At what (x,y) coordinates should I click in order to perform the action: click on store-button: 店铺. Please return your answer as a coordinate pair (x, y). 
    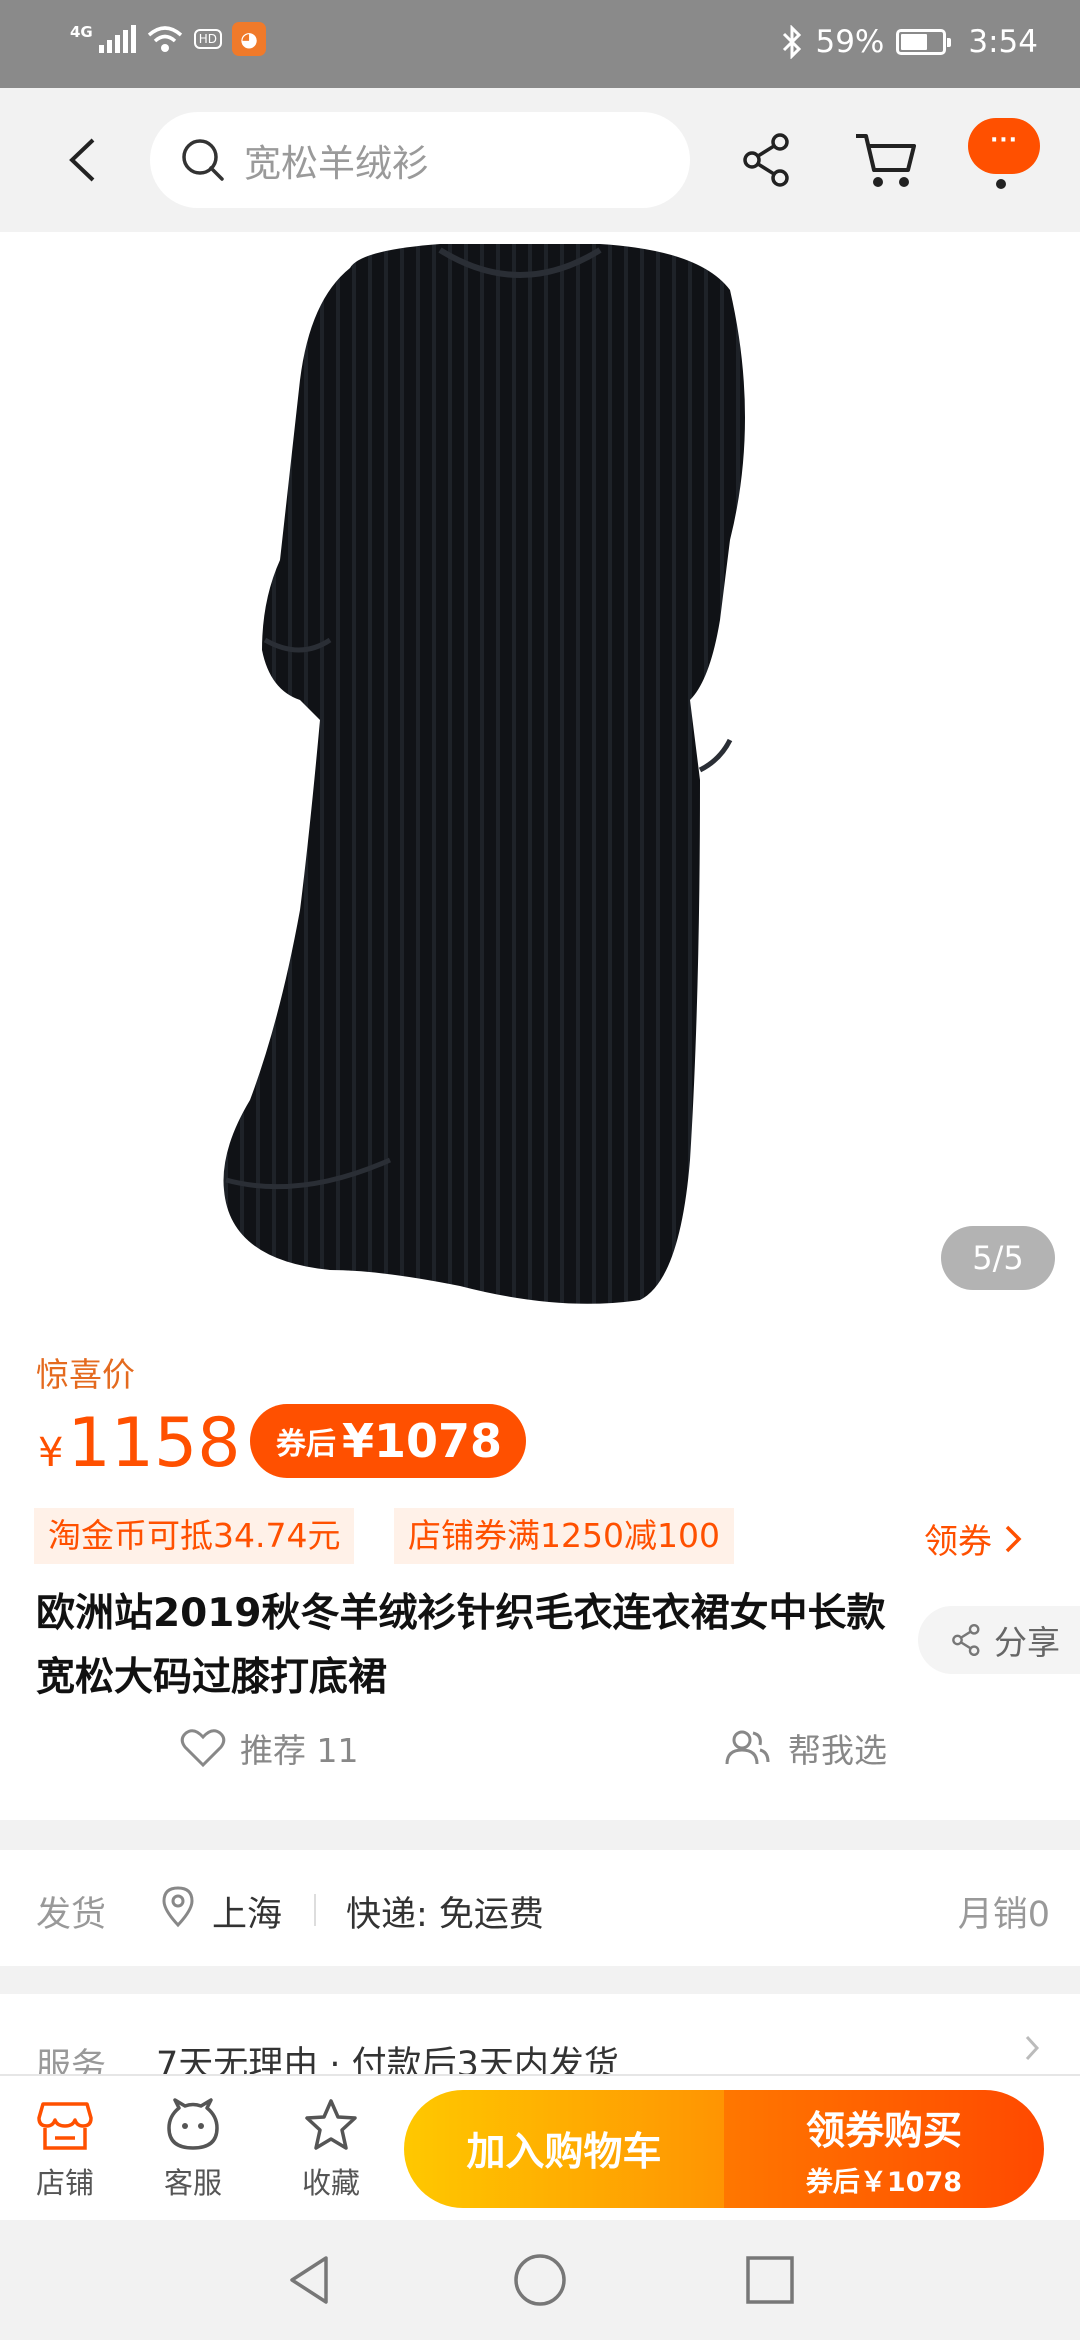
    Looking at the image, I should click on (65, 2150).